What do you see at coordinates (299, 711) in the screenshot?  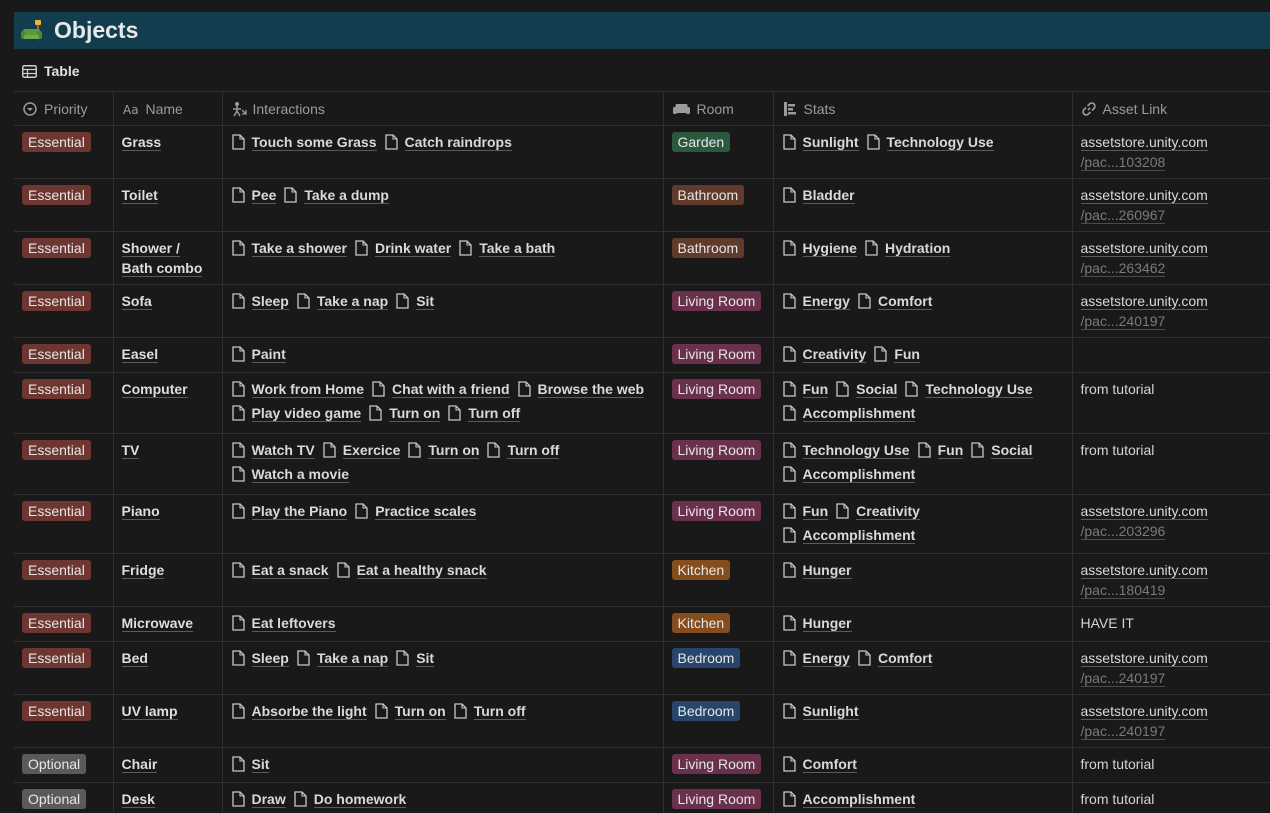 I see `interaction-relation: Absorbe the light` at bounding box center [299, 711].